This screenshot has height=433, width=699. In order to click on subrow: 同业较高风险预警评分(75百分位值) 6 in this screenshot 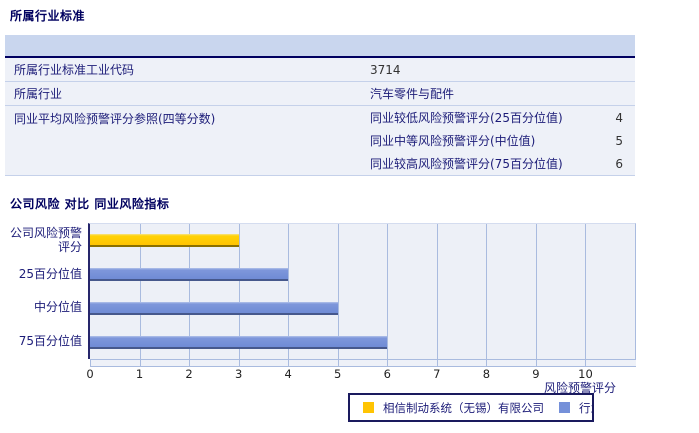, I will do `click(502, 163)`.